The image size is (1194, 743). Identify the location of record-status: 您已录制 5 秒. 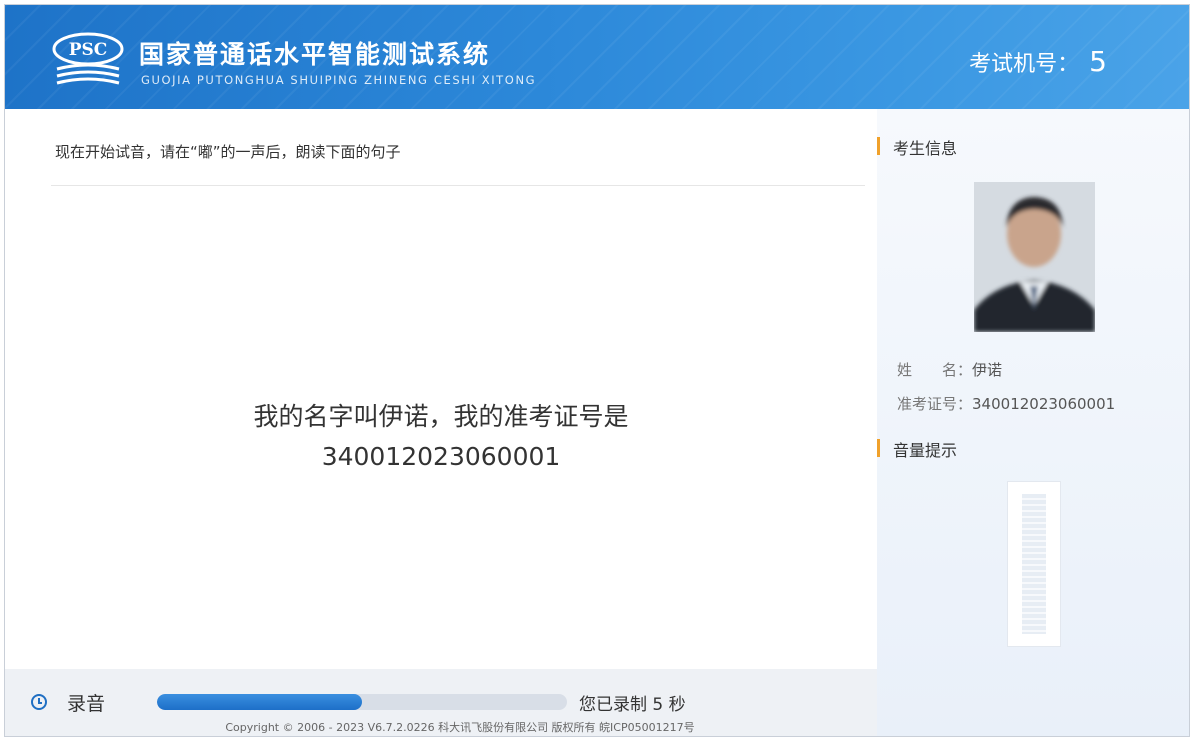
(632, 705).